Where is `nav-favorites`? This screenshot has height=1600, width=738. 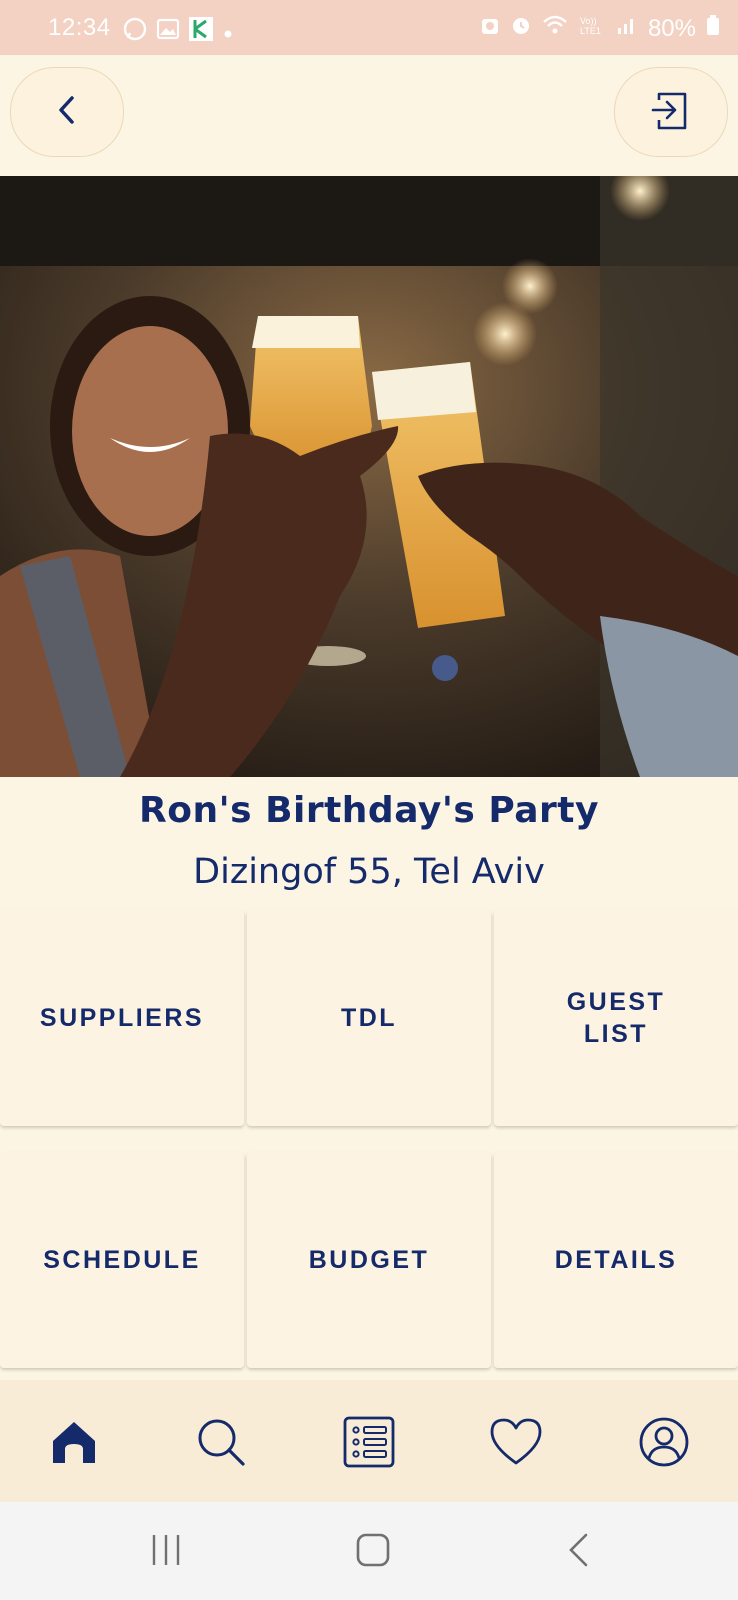 nav-favorites is located at coordinates (516, 1444).